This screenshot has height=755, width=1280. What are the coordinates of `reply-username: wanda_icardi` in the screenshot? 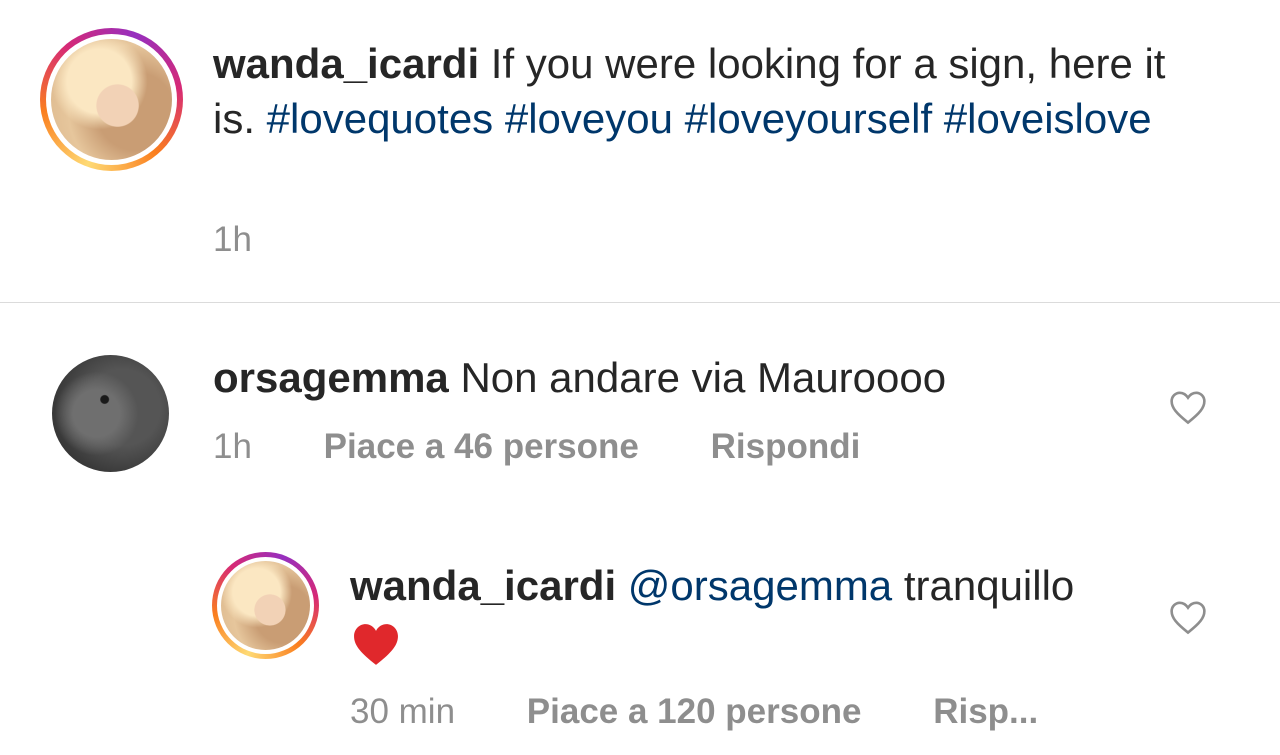 It's located at (483, 585).